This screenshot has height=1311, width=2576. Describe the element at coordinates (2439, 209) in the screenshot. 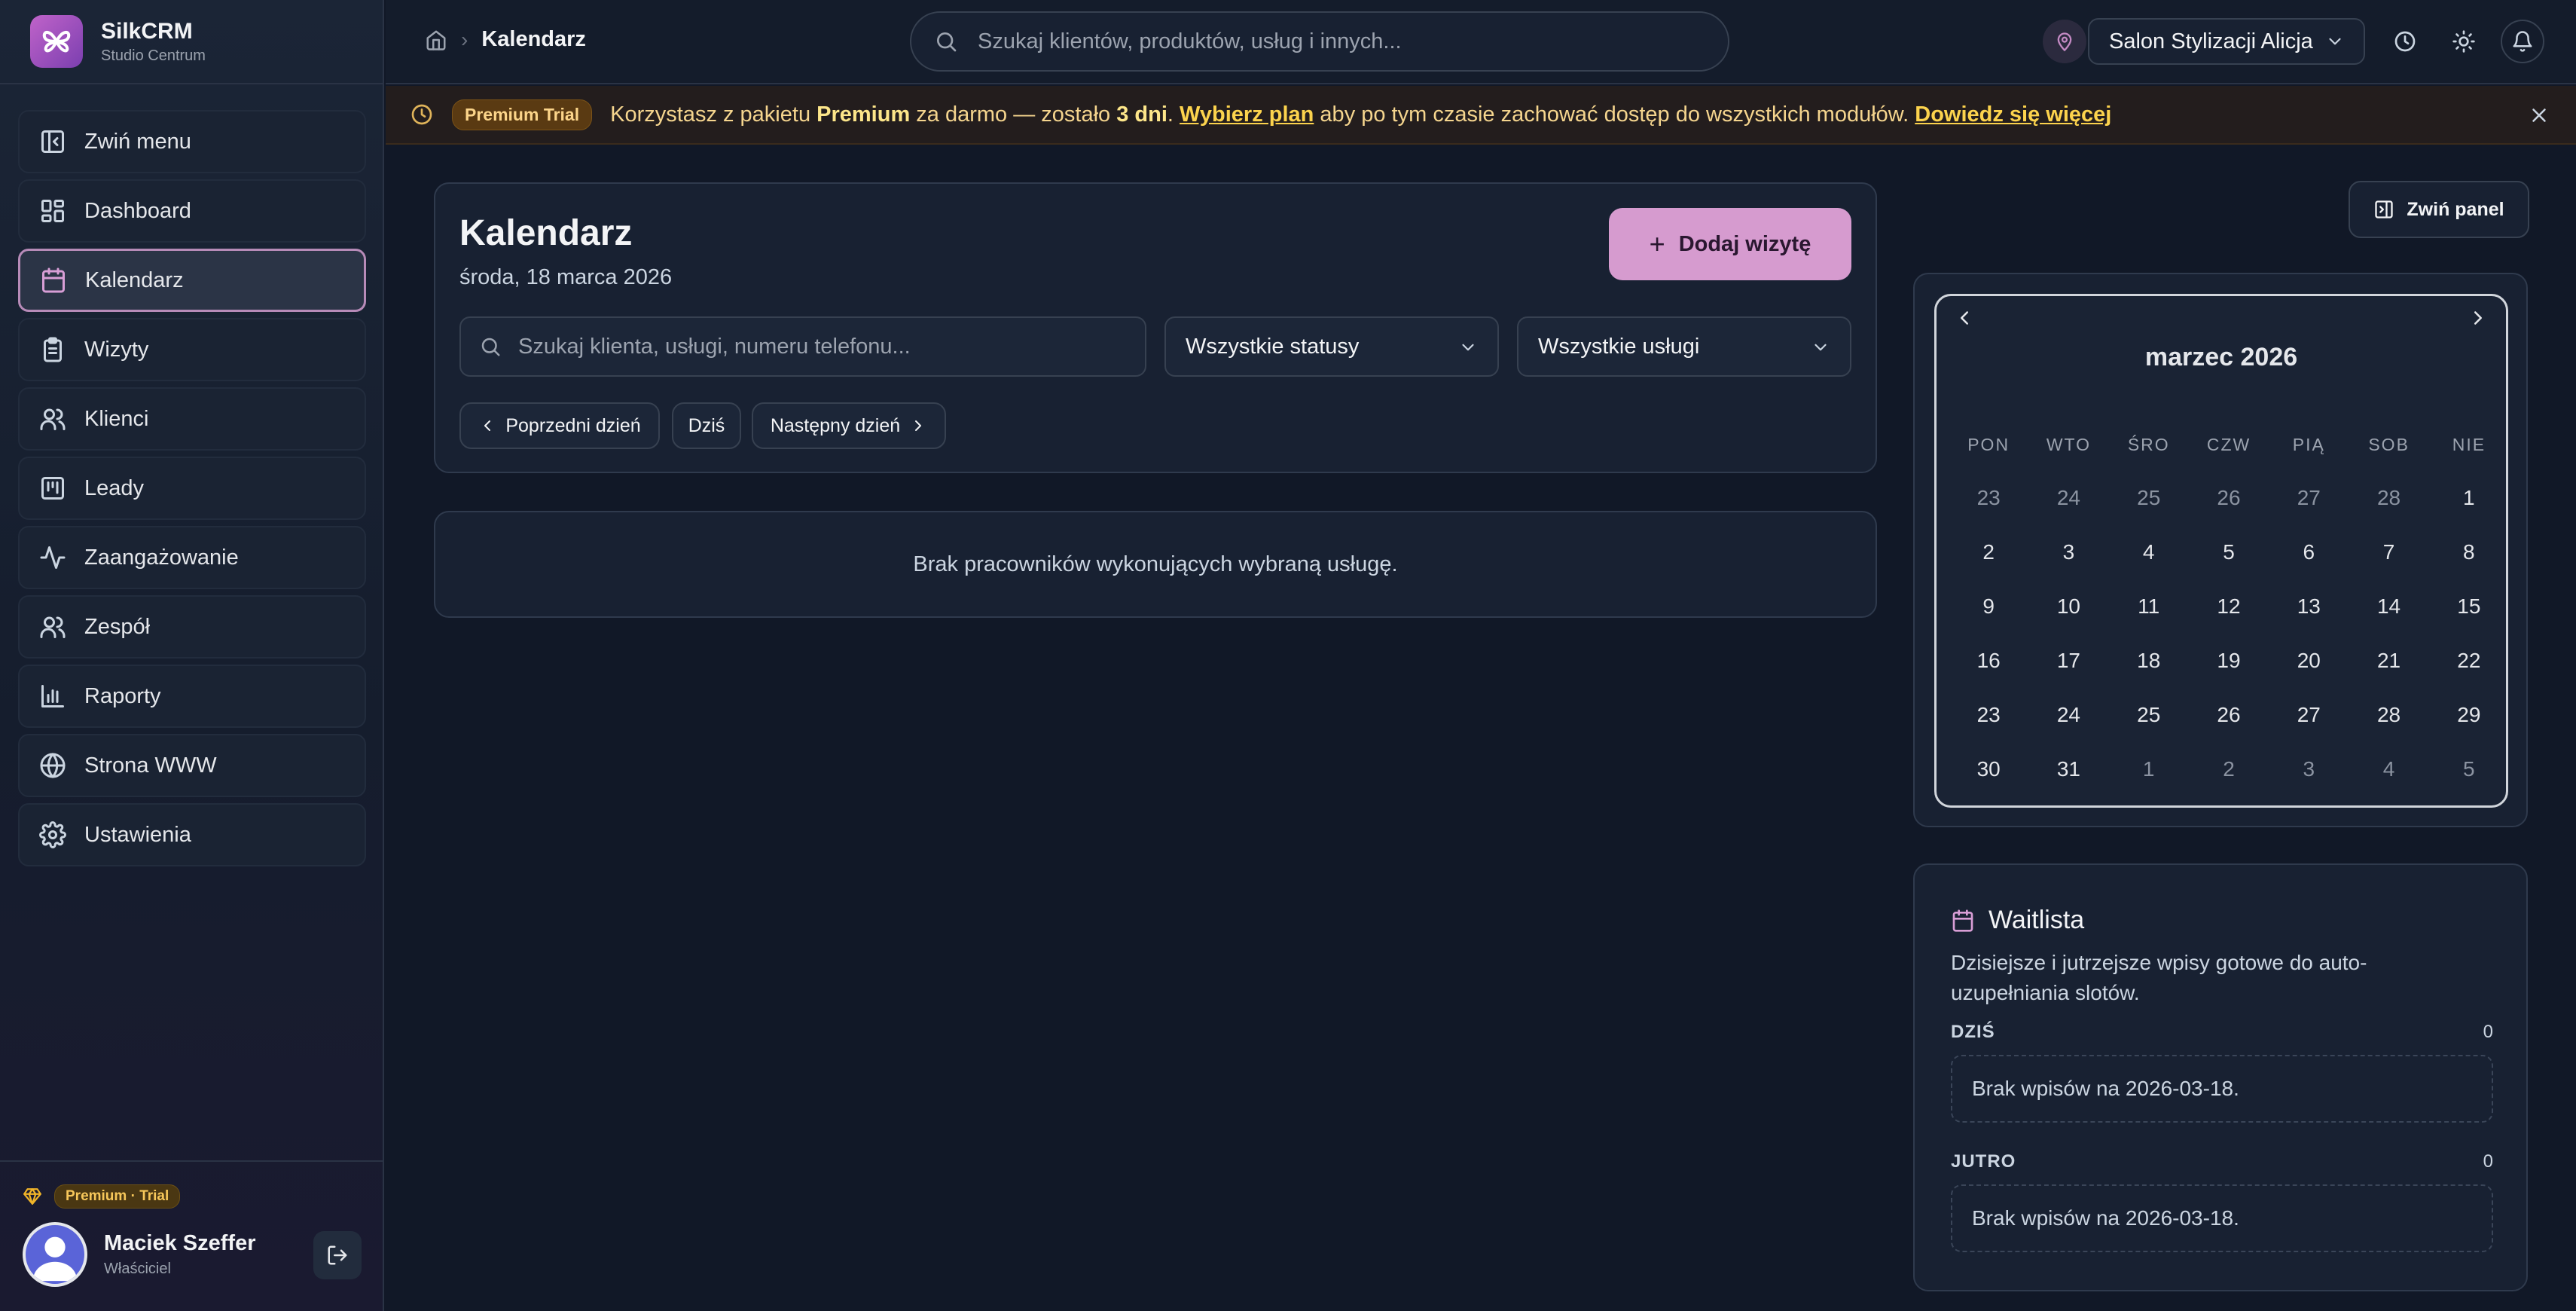

I see `collapse-panel-button: Zwiń panel` at that location.